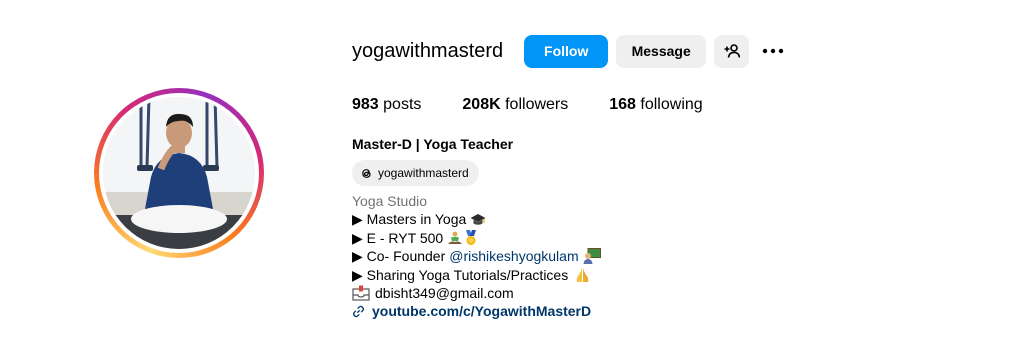 The height and width of the screenshot is (351, 1024). I want to click on story-ring, so click(179, 173).